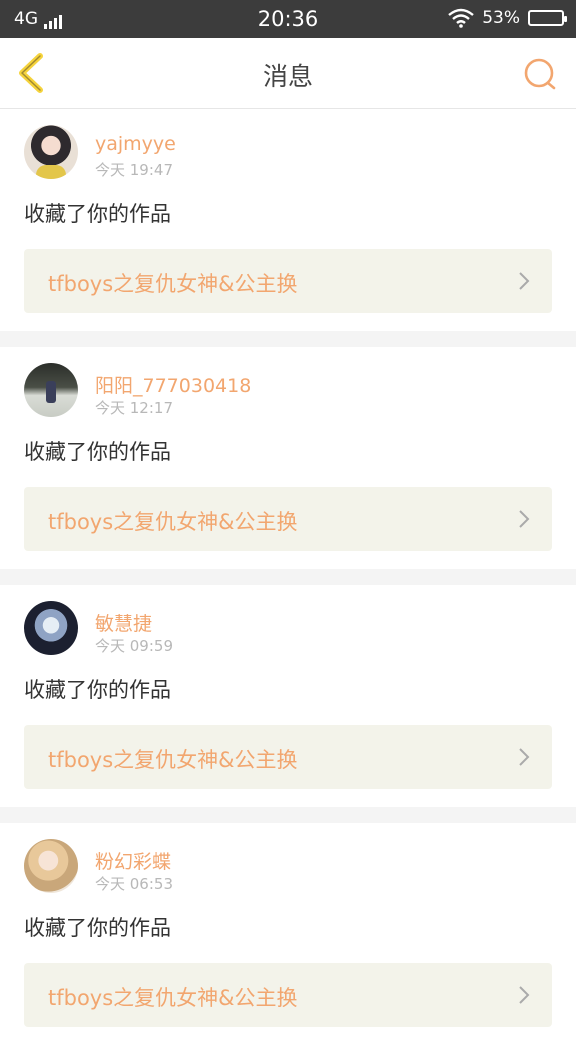  I want to click on navigation-bar: 消息, so click(288, 73).